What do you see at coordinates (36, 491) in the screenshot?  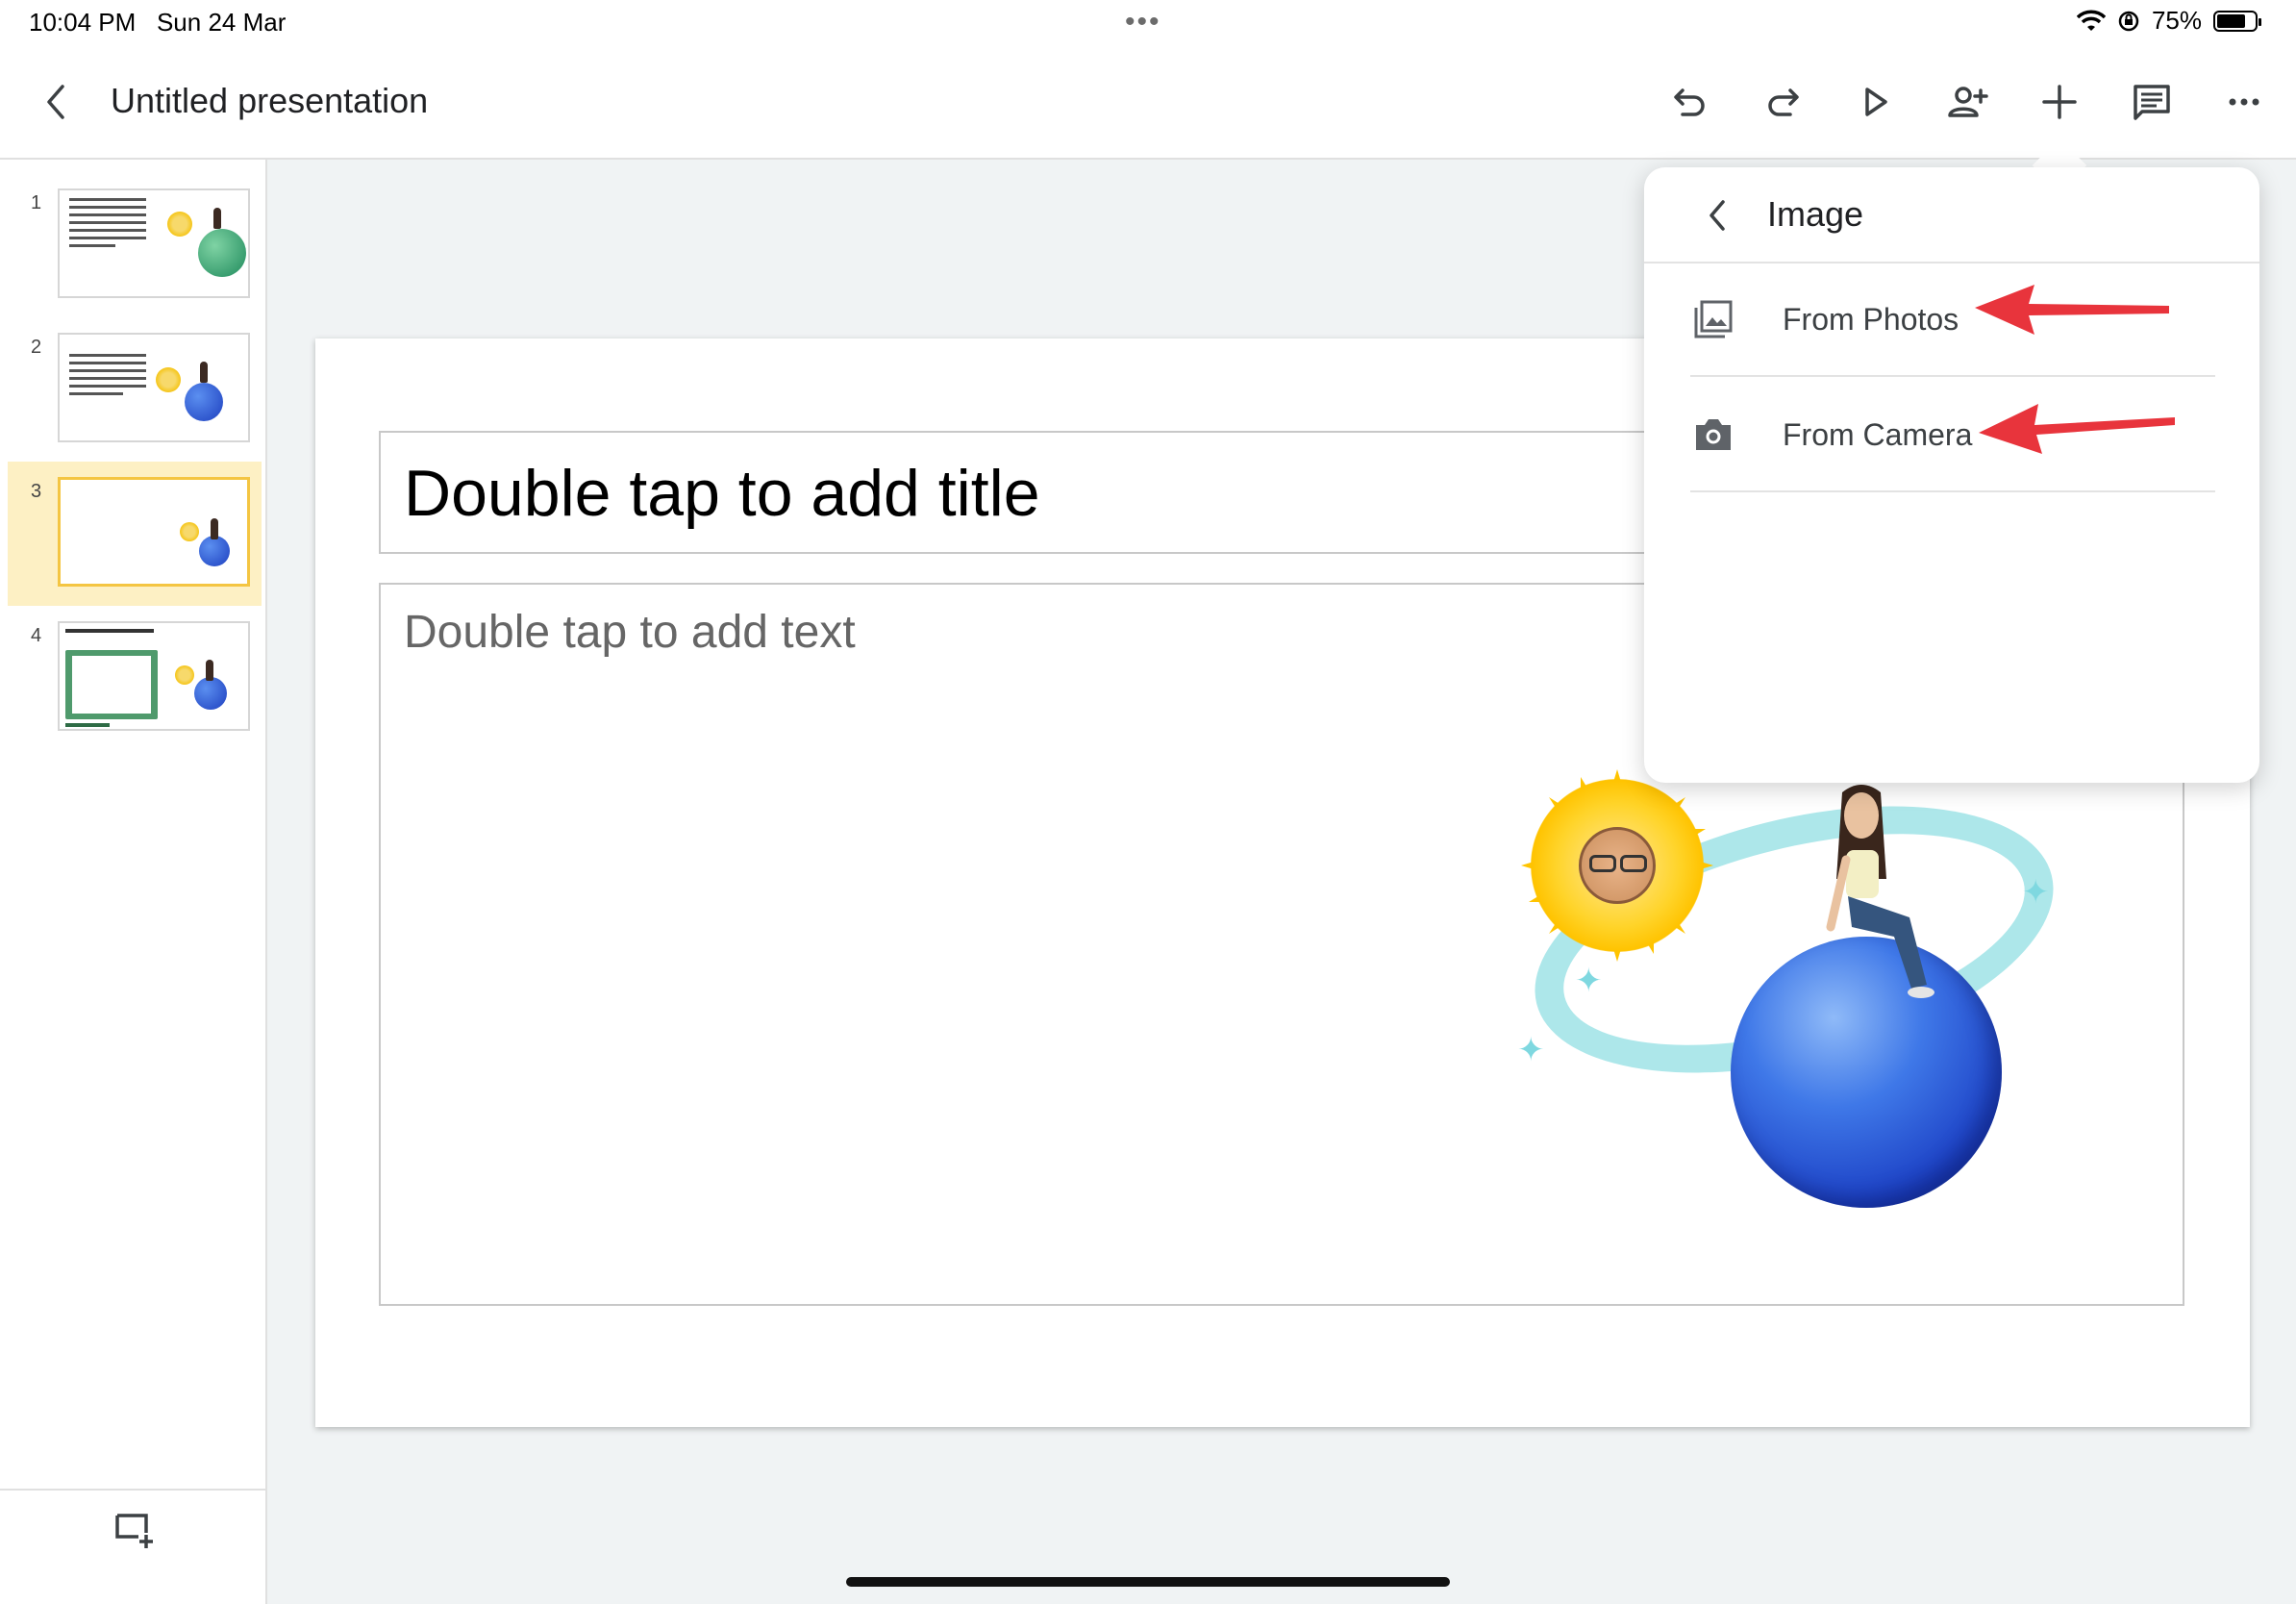 I see `slide-number: 3` at bounding box center [36, 491].